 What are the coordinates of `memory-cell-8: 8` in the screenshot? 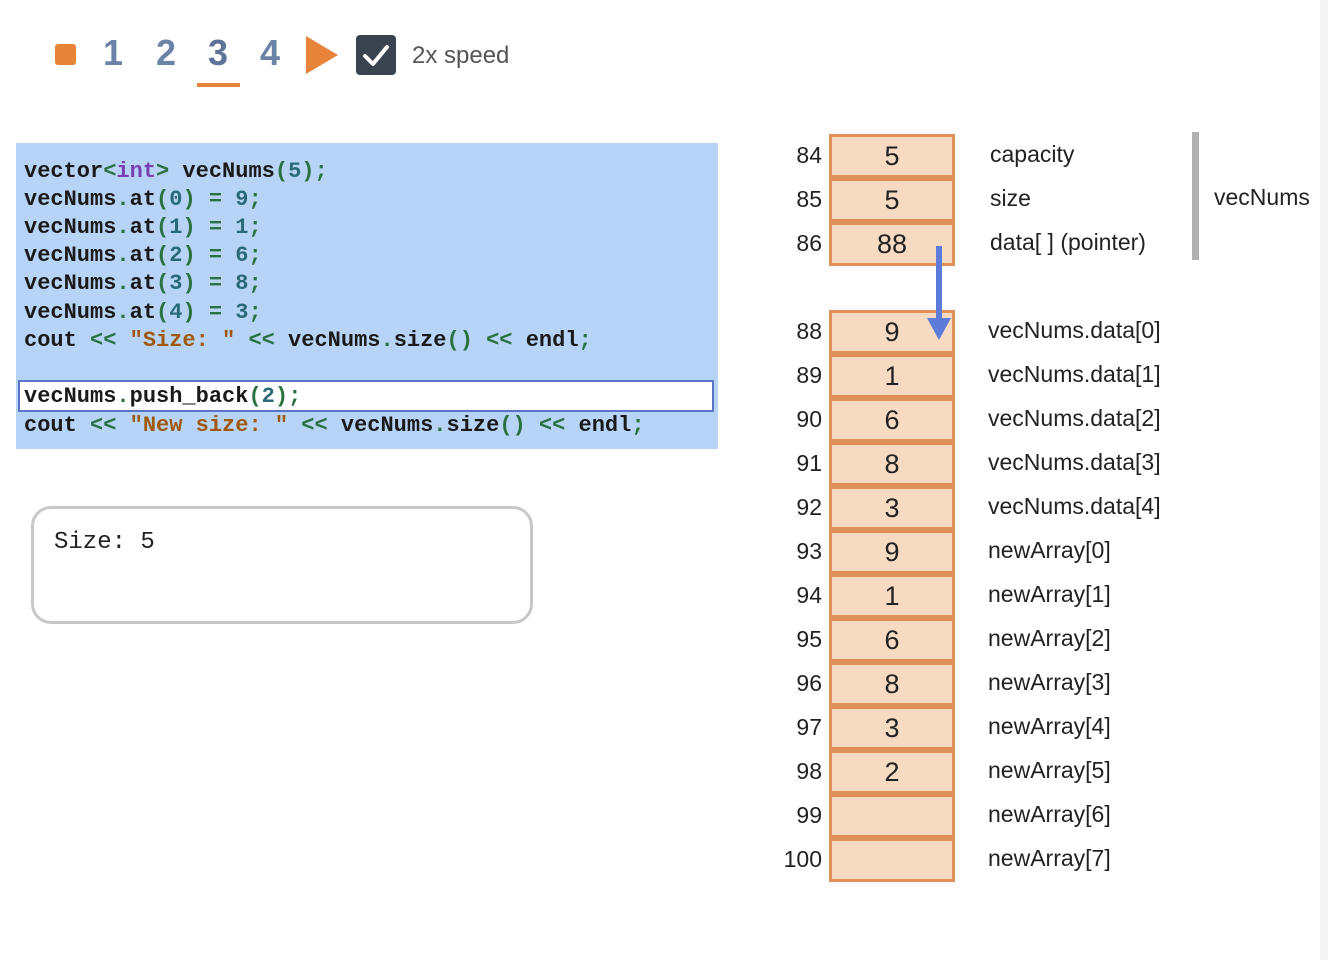 It's located at (892, 684).